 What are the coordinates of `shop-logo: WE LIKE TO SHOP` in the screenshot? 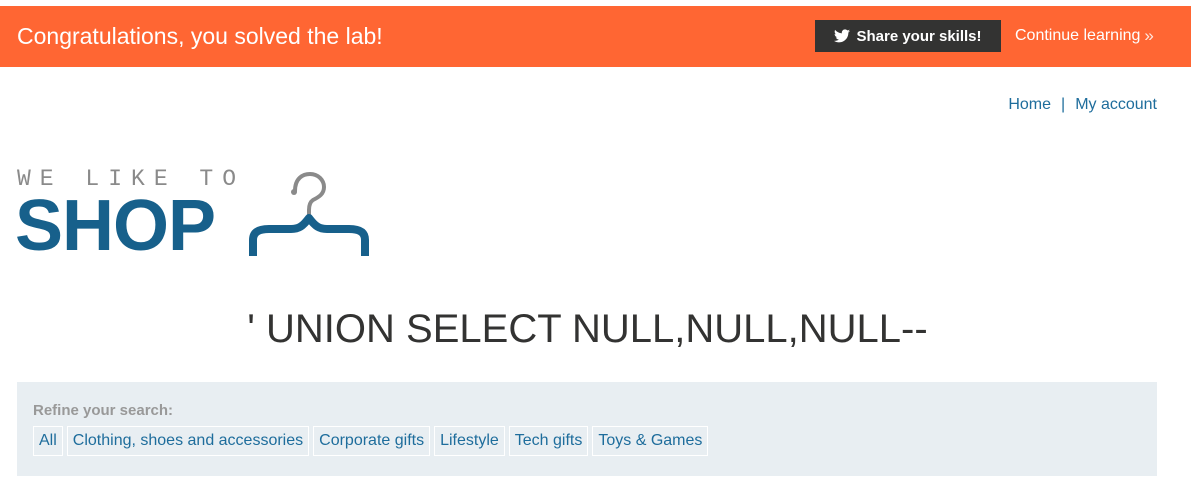 It's located at (196, 216).